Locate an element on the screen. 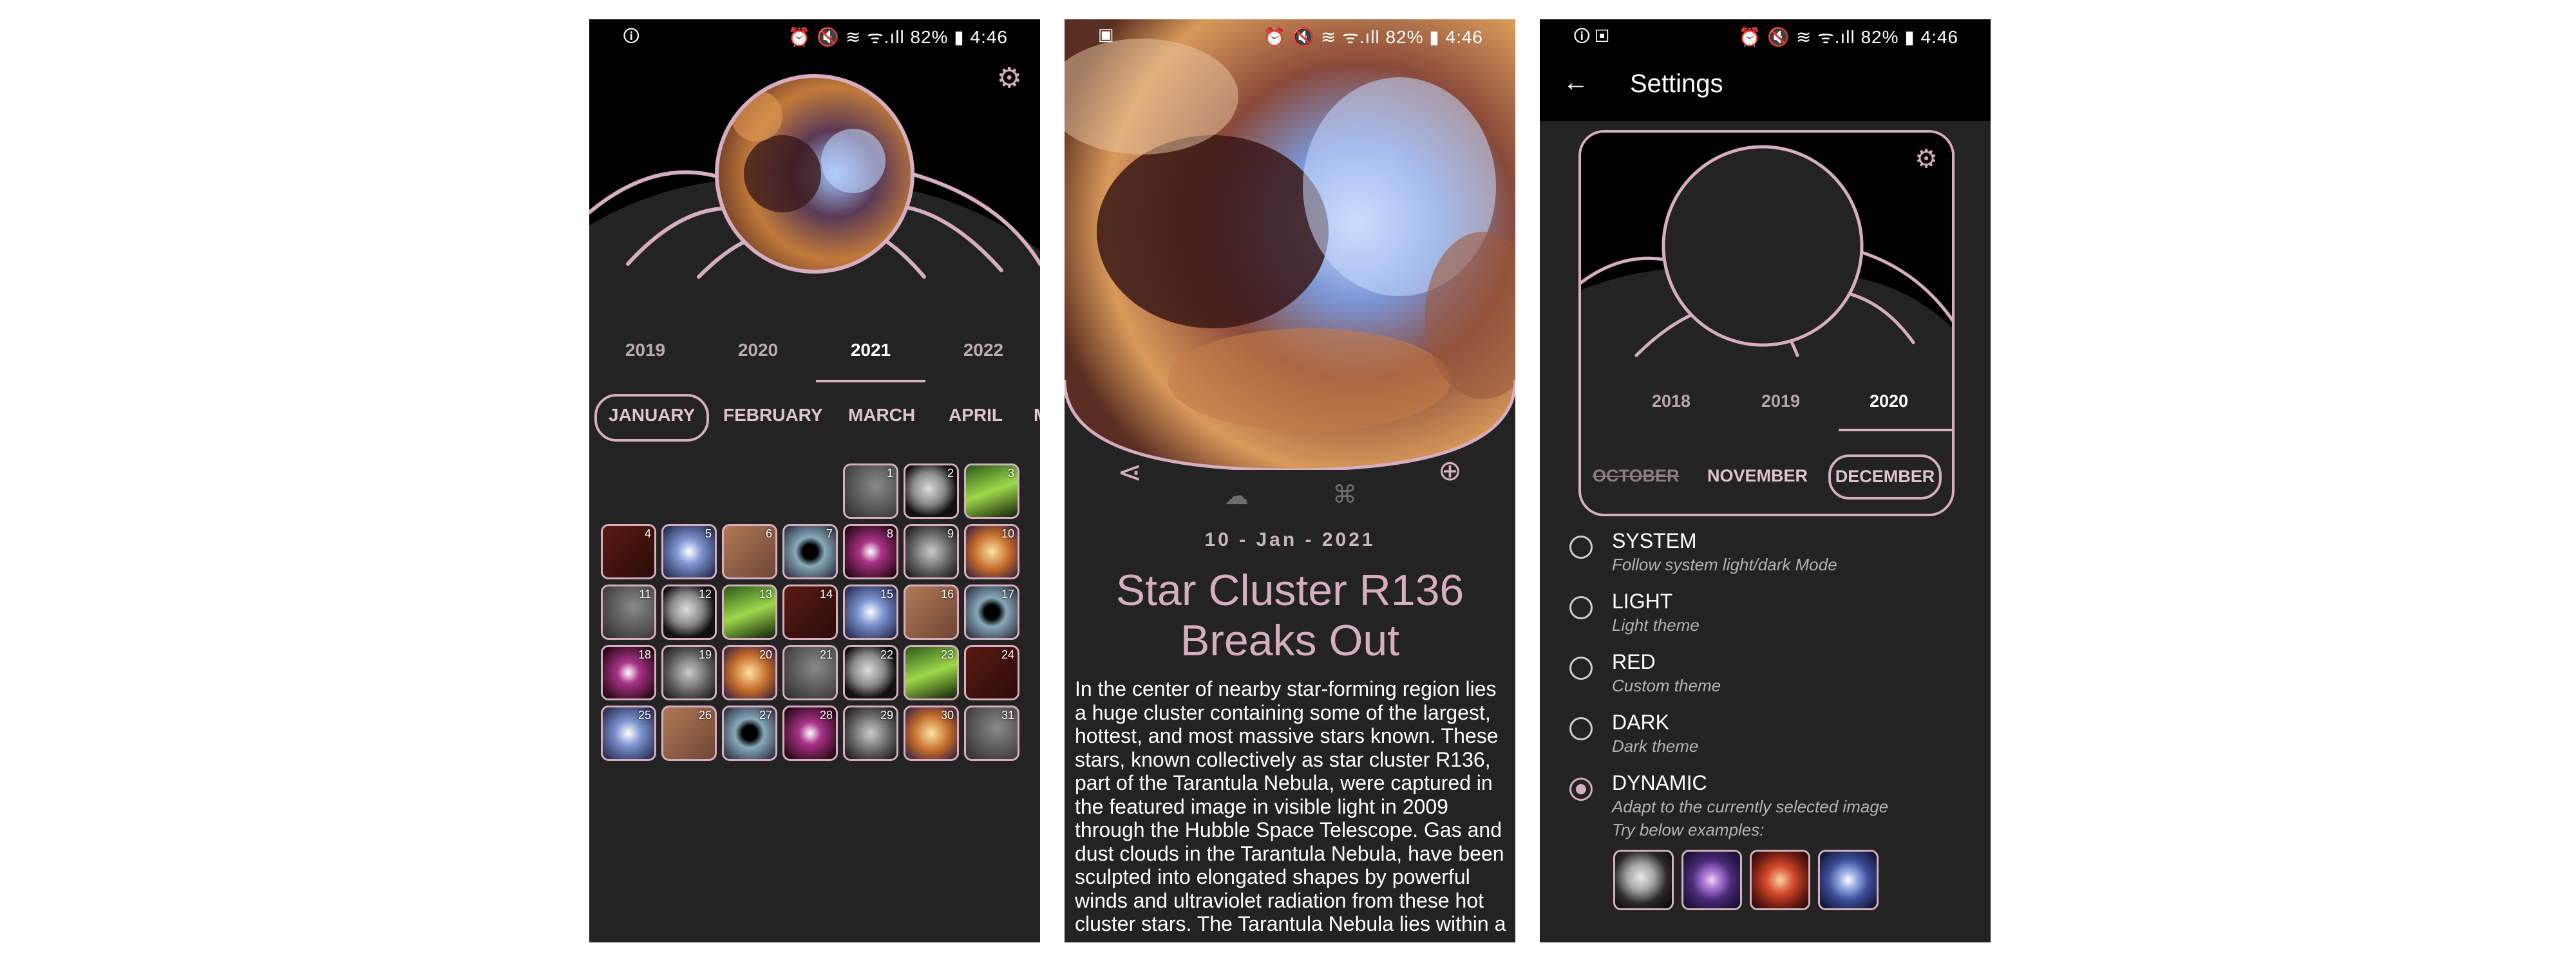 The height and width of the screenshot is (954, 2576). day-tile: 4 is located at coordinates (628, 551).